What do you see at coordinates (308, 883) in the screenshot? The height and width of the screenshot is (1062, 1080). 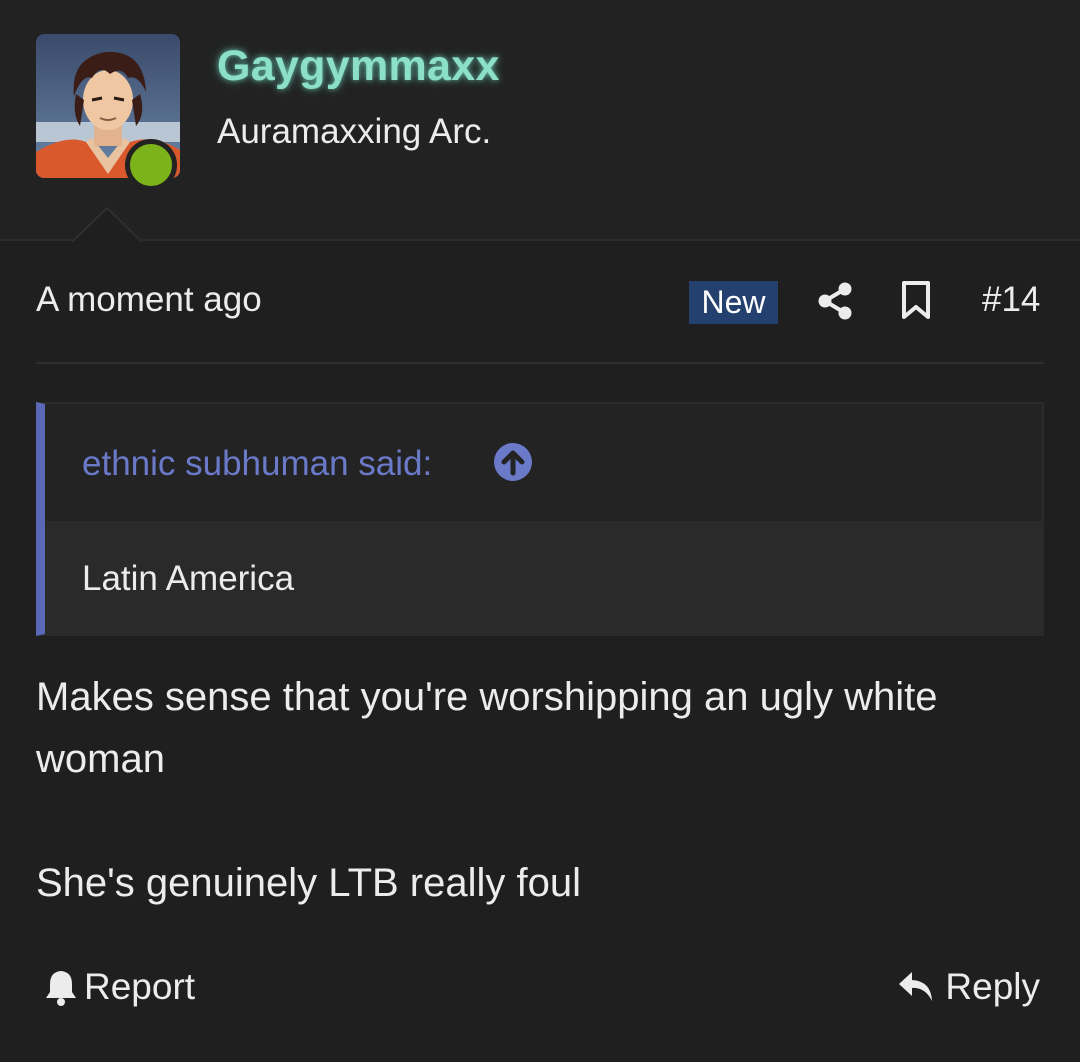 I see `message-paragraph: She's genuinely LTB really foul` at bounding box center [308, 883].